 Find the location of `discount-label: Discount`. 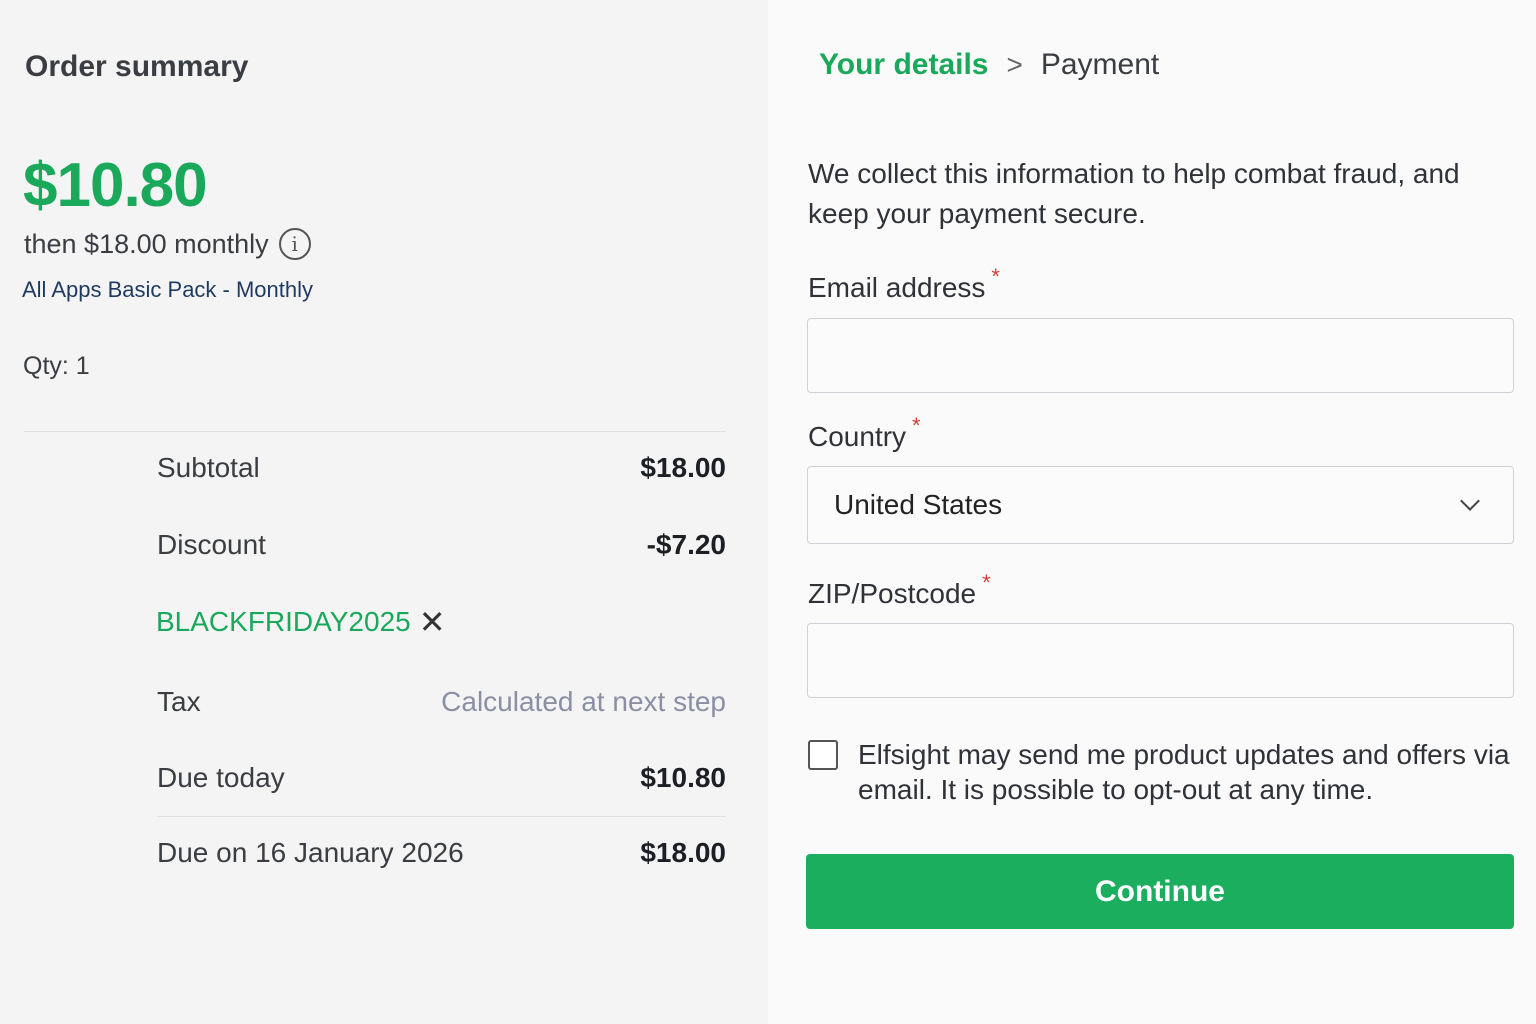

discount-label: Discount is located at coordinates (211, 544).